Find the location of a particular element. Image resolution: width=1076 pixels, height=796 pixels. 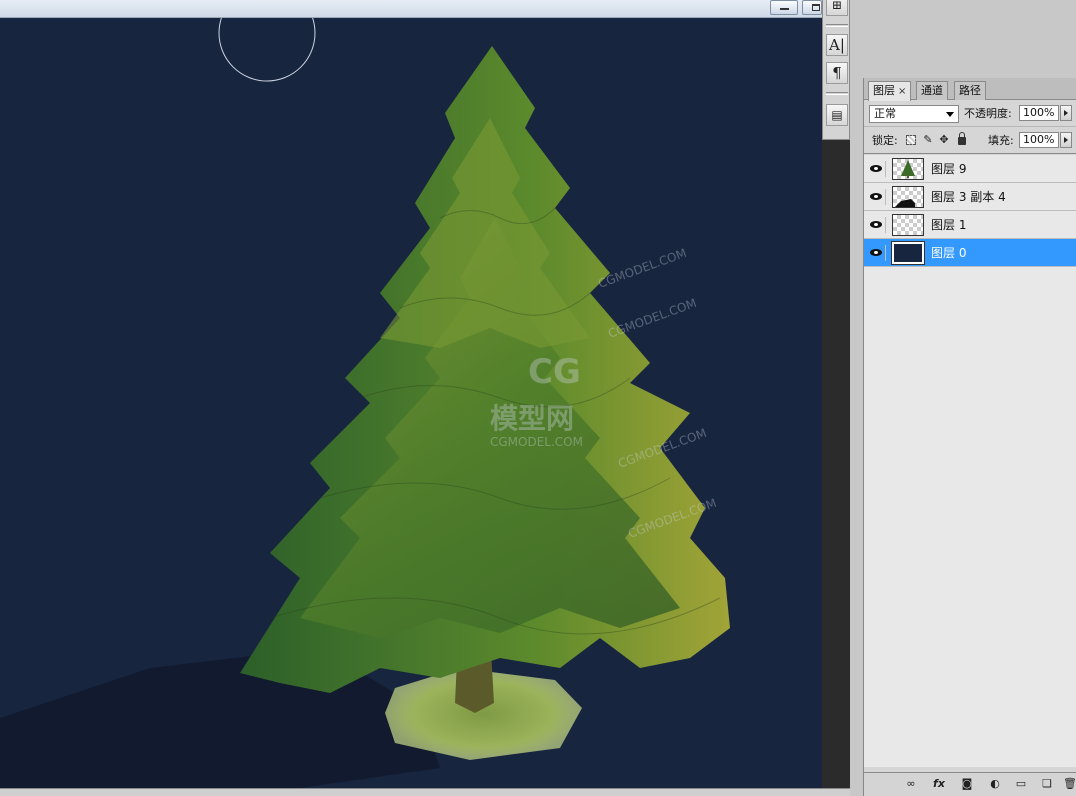

tab-paths: 路径 is located at coordinates (970, 90).